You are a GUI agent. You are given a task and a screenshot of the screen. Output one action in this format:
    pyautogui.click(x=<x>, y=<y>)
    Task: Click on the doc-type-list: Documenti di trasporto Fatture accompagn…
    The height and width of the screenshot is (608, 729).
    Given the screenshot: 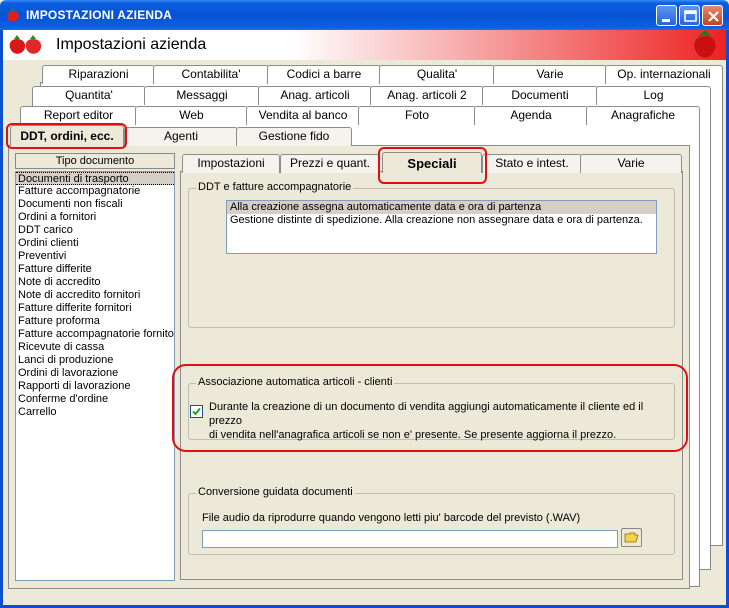 What is the action you would take?
    pyautogui.click(x=95, y=376)
    